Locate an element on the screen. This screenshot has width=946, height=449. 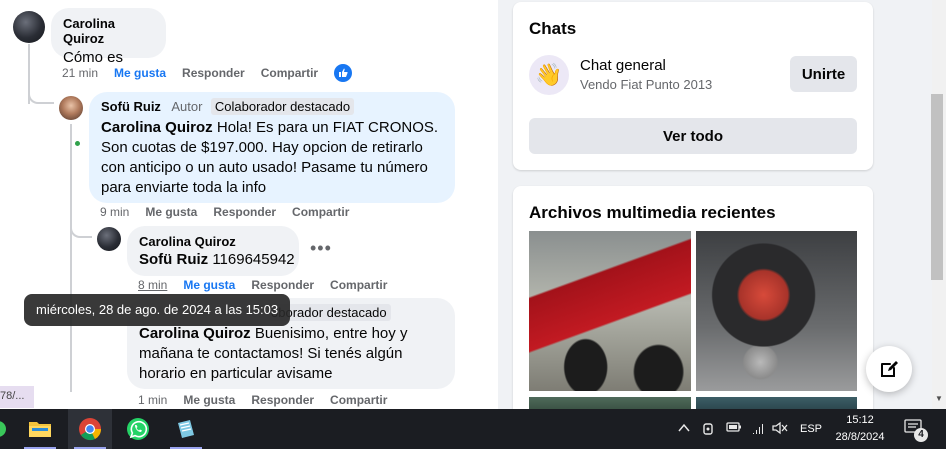
battery-icon is located at coordinates (734, 428).